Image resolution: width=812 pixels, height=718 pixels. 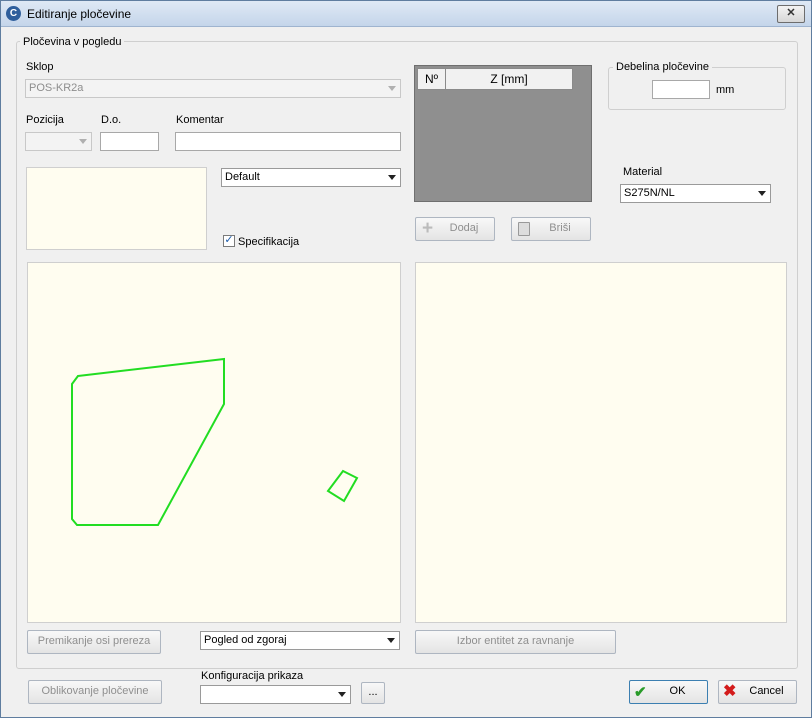 What do you see at coordinates (503, 133) in the screenshot?
I see `z-table: Nº Z [mm]` at bounding box center [503, 133].